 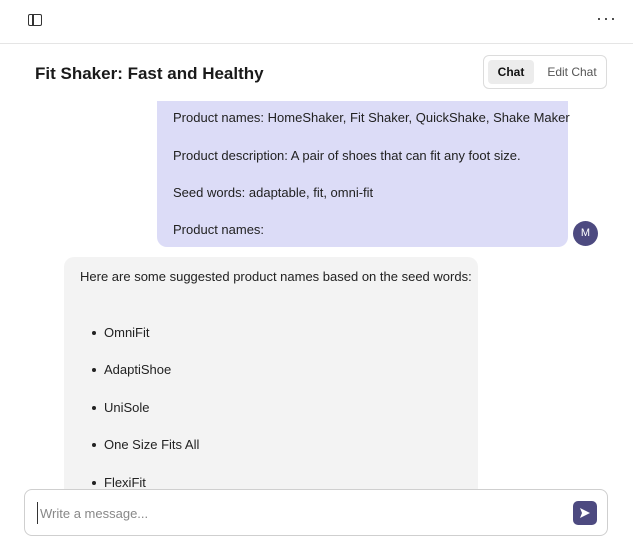 What do you see at coordinates (219, 229) in the screenshot?
I see `user-message-line: Product names:` at bounding box center [219, 229].